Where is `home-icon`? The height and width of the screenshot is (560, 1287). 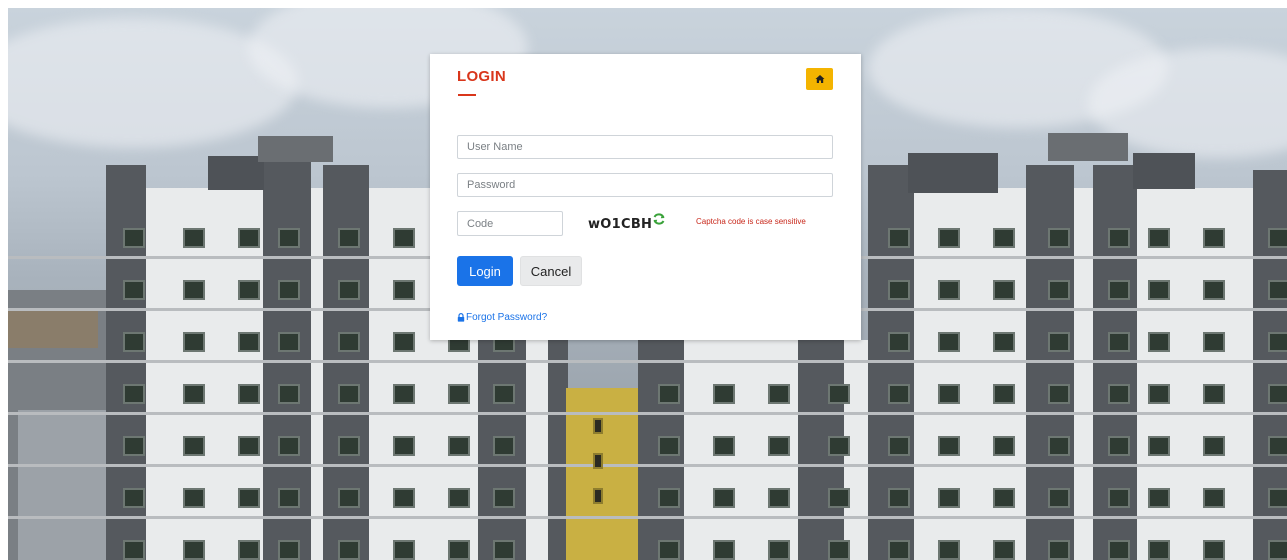 home-icon is located at coordinates (819, 79).